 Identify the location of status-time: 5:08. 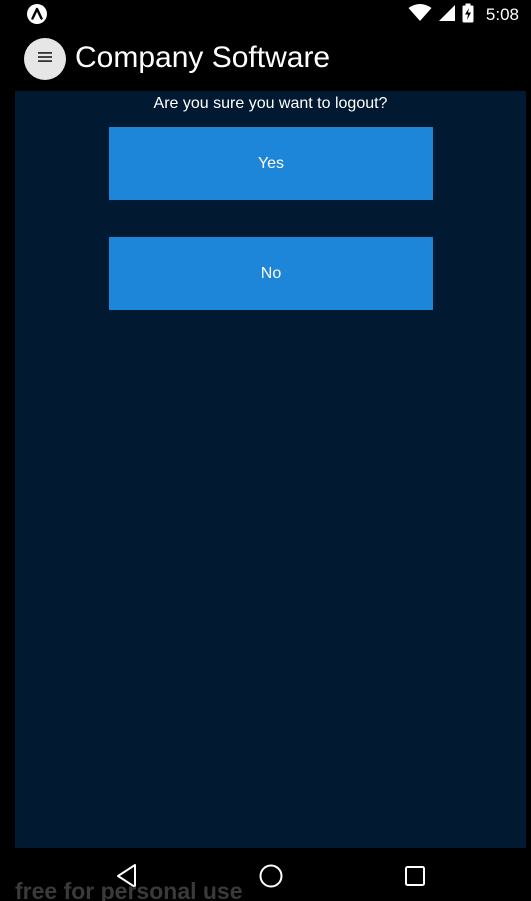
(502, 14).